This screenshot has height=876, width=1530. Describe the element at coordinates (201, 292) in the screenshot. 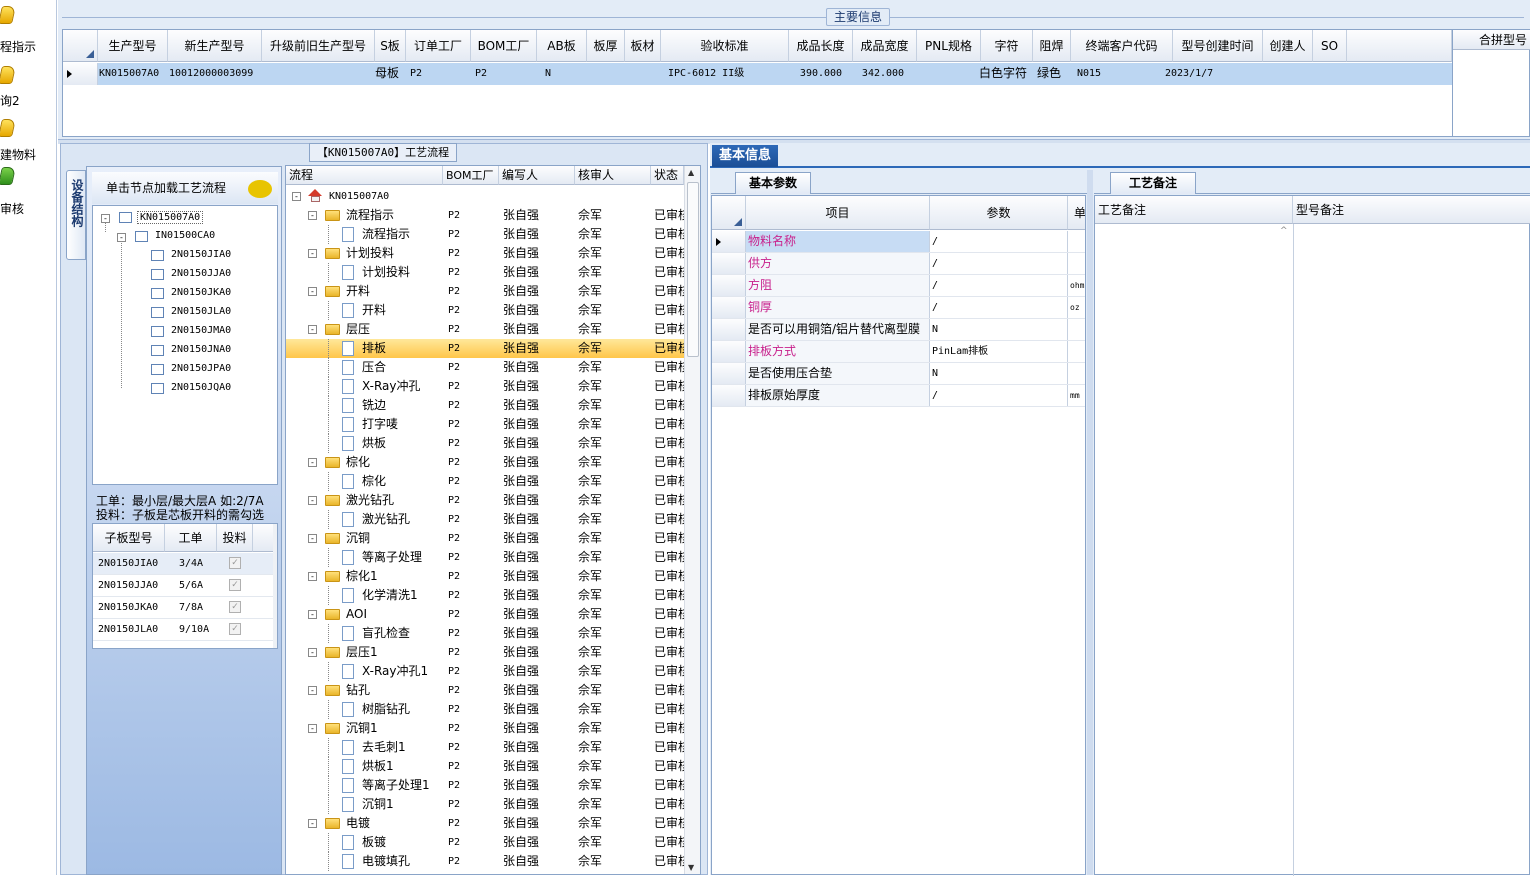

I see `tree-node-leaf: 2N0150JKA0` at that location.